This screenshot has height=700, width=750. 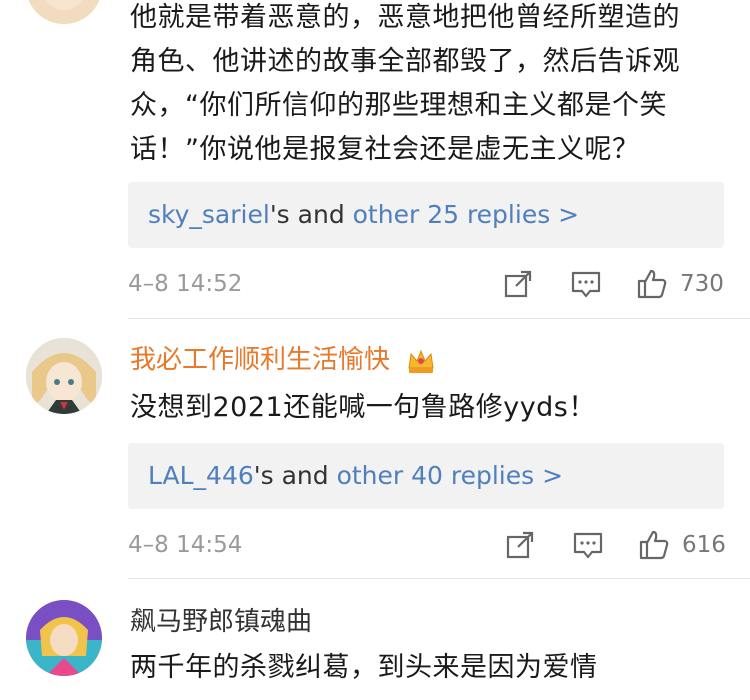 I want to click on more-replies-link: other 25 replies >, so click(x=466, y=214).